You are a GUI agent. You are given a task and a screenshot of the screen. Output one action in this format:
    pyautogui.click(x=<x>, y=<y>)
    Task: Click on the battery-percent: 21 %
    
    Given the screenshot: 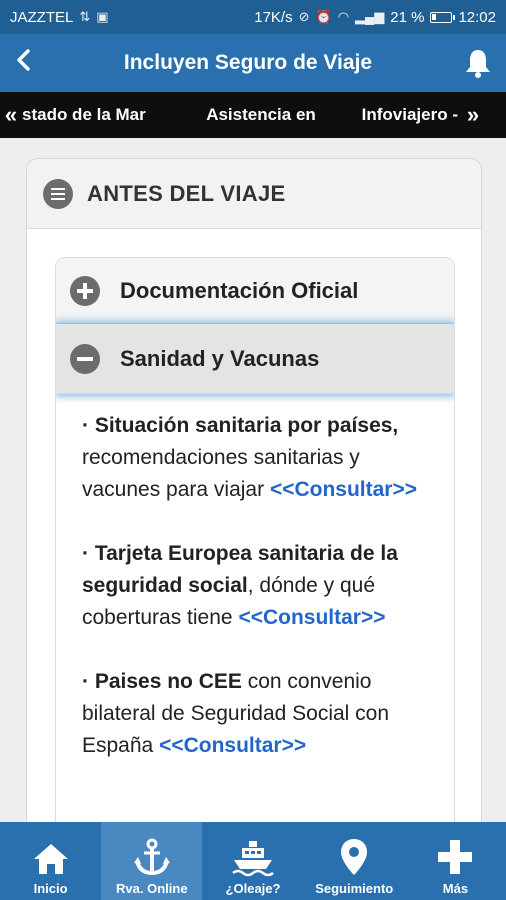 What is the action you would take?
    pyautogui.click(x=407, y=17)
    